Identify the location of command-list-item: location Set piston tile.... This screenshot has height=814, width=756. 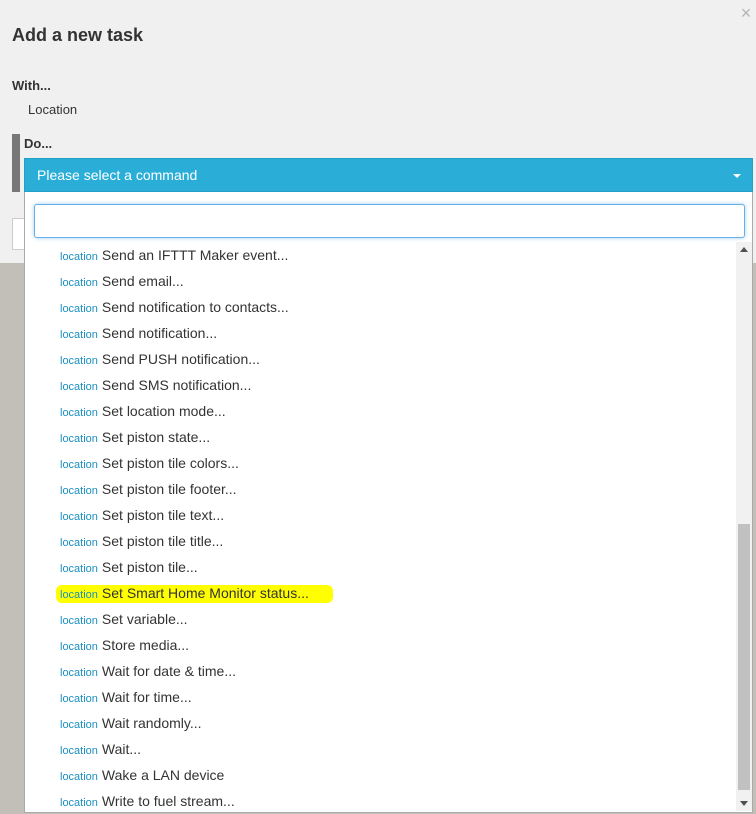
(381, 569).